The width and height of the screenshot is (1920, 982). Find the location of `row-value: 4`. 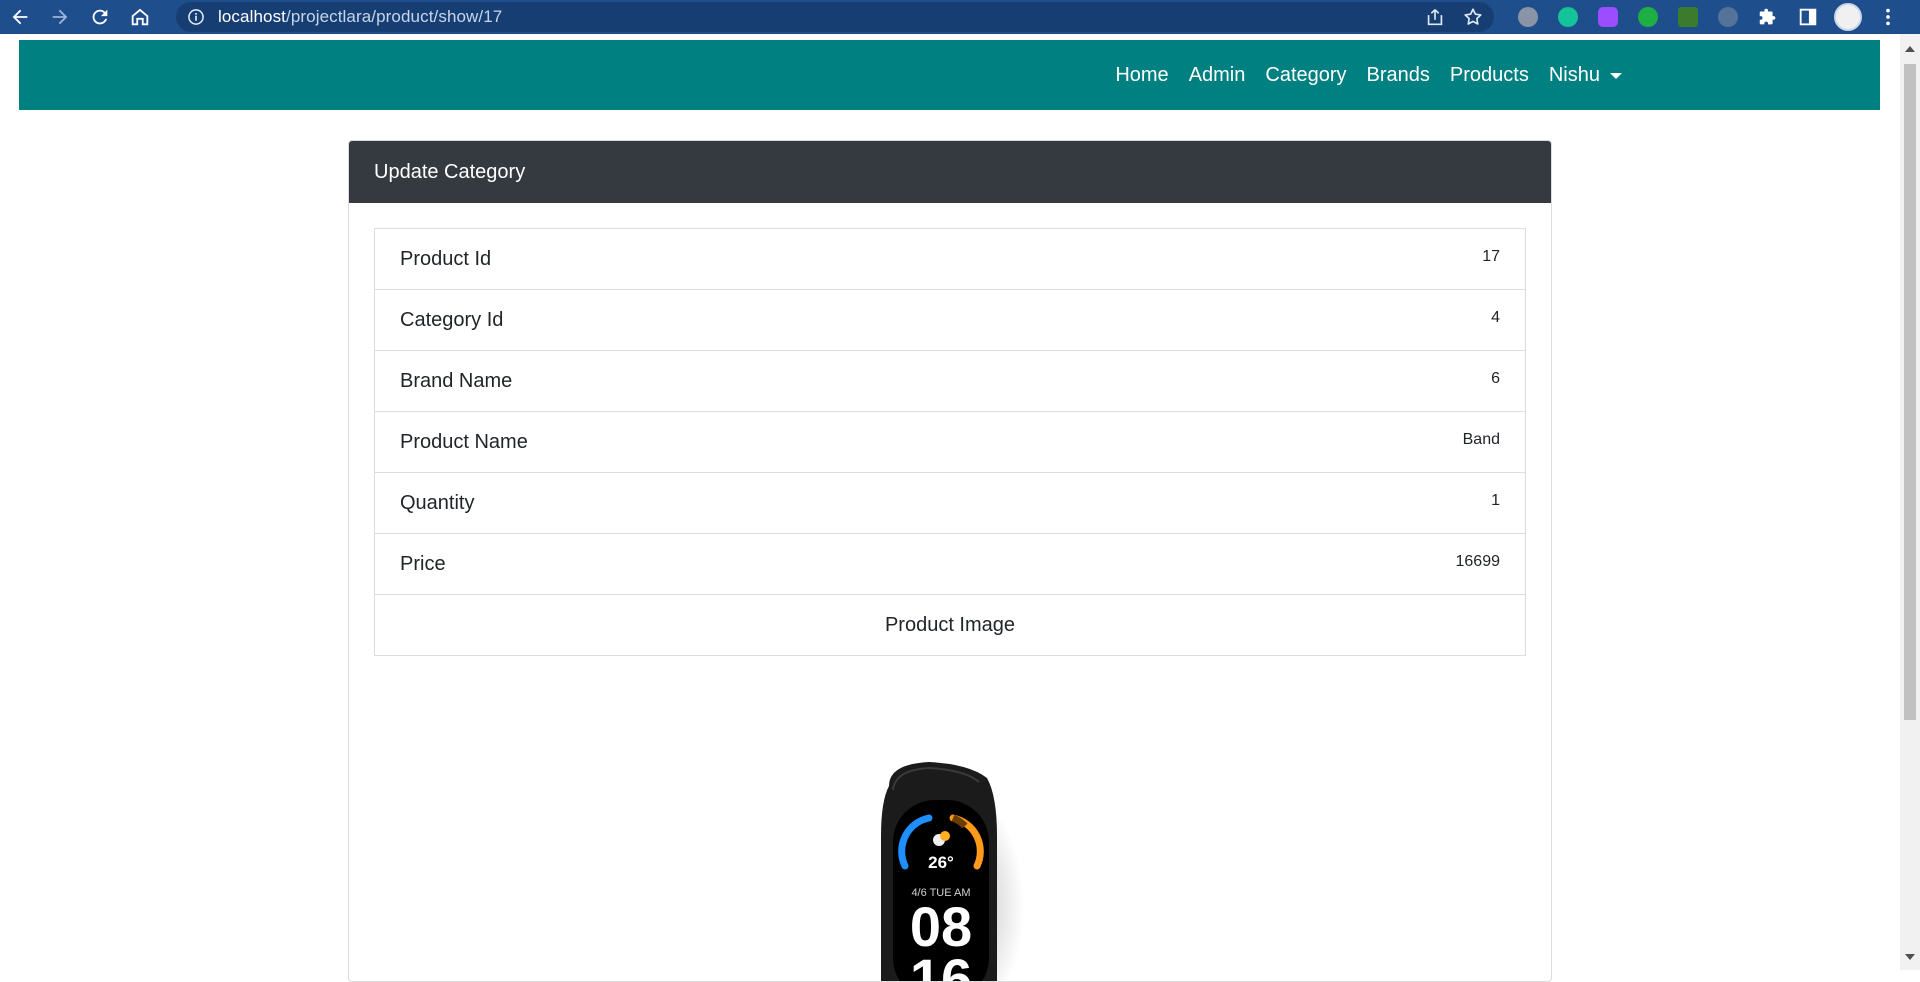

row-value: 4 is located at coordinates (1495, 317).